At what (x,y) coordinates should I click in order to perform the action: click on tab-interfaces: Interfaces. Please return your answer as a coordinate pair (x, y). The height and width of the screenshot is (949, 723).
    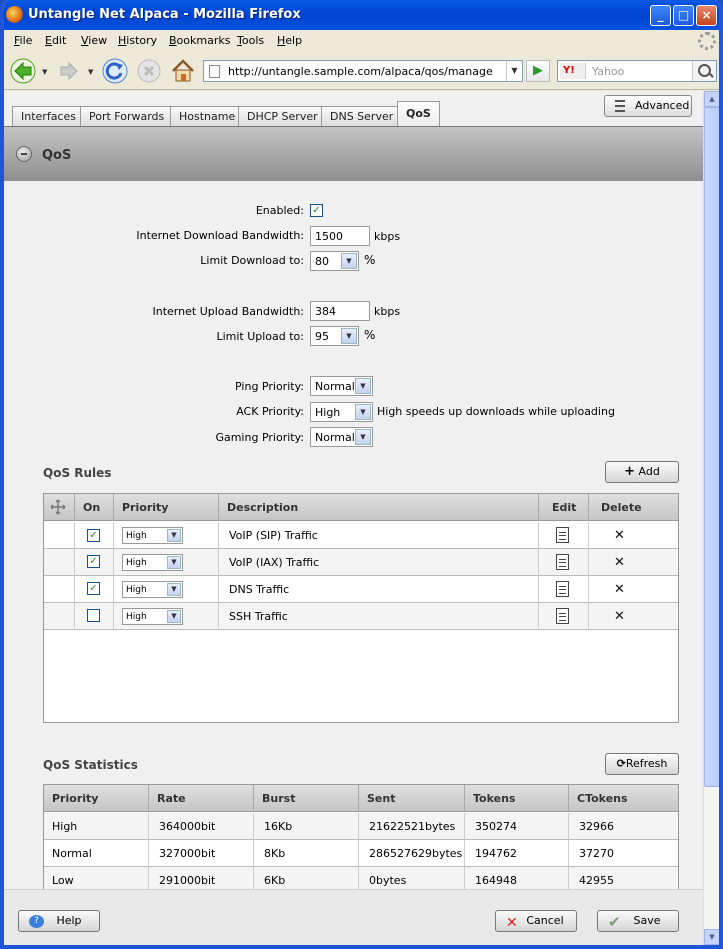
    Looking at the image, I should click on (48, 116).